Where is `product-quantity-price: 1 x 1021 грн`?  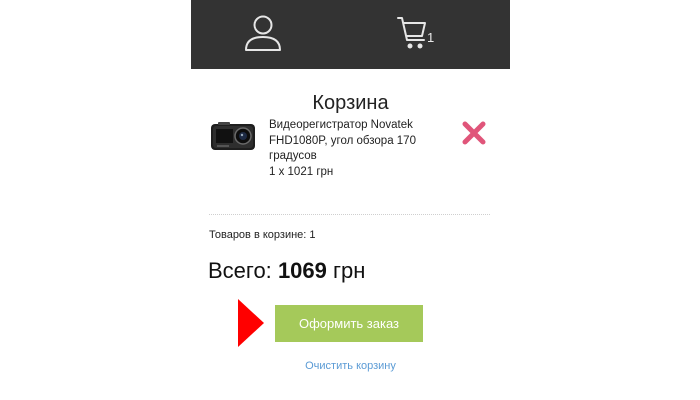 product-quantity-price: 1 x 1021 грн is located at coordinates (301, 171).